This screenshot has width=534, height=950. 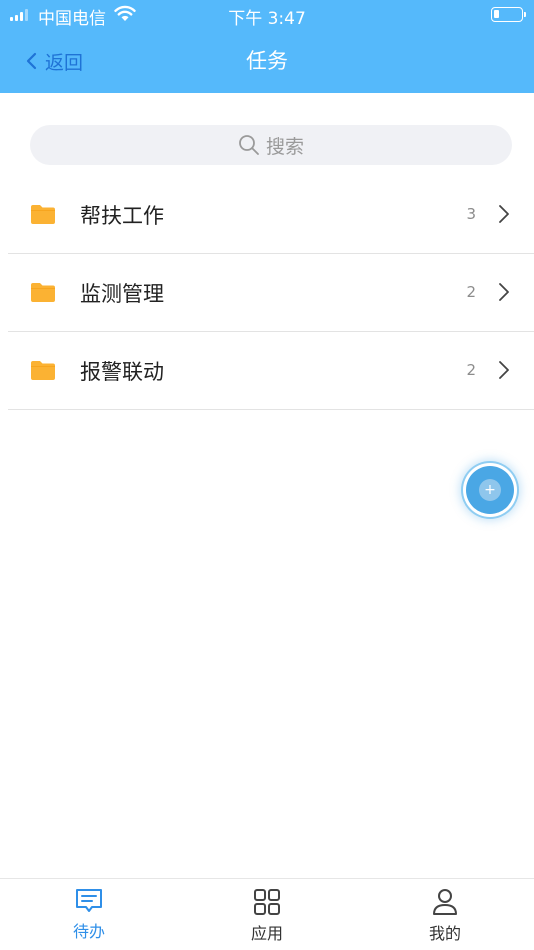 What do you see at coordinates (267, 902) in the screenshot?
I see `grid-icon` at bounding box center [267, 902].